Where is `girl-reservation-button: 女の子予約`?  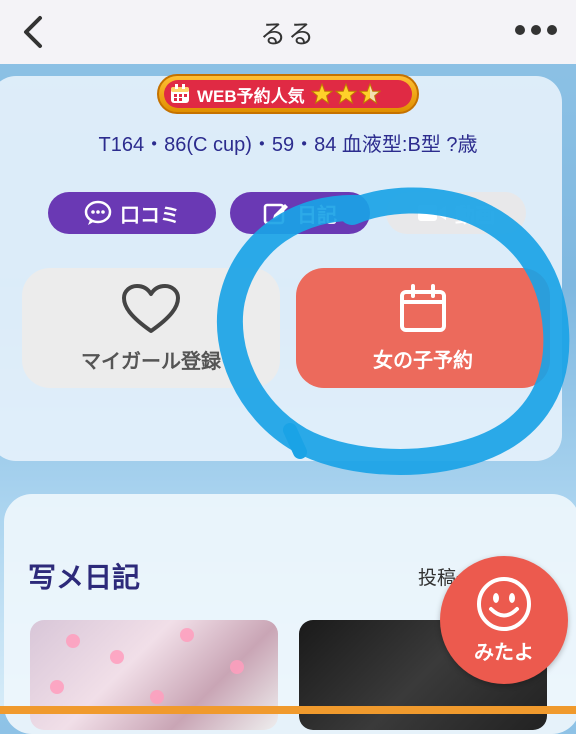 girl-reservation-button: 女の子予約 is located at coordinates (423, 328).